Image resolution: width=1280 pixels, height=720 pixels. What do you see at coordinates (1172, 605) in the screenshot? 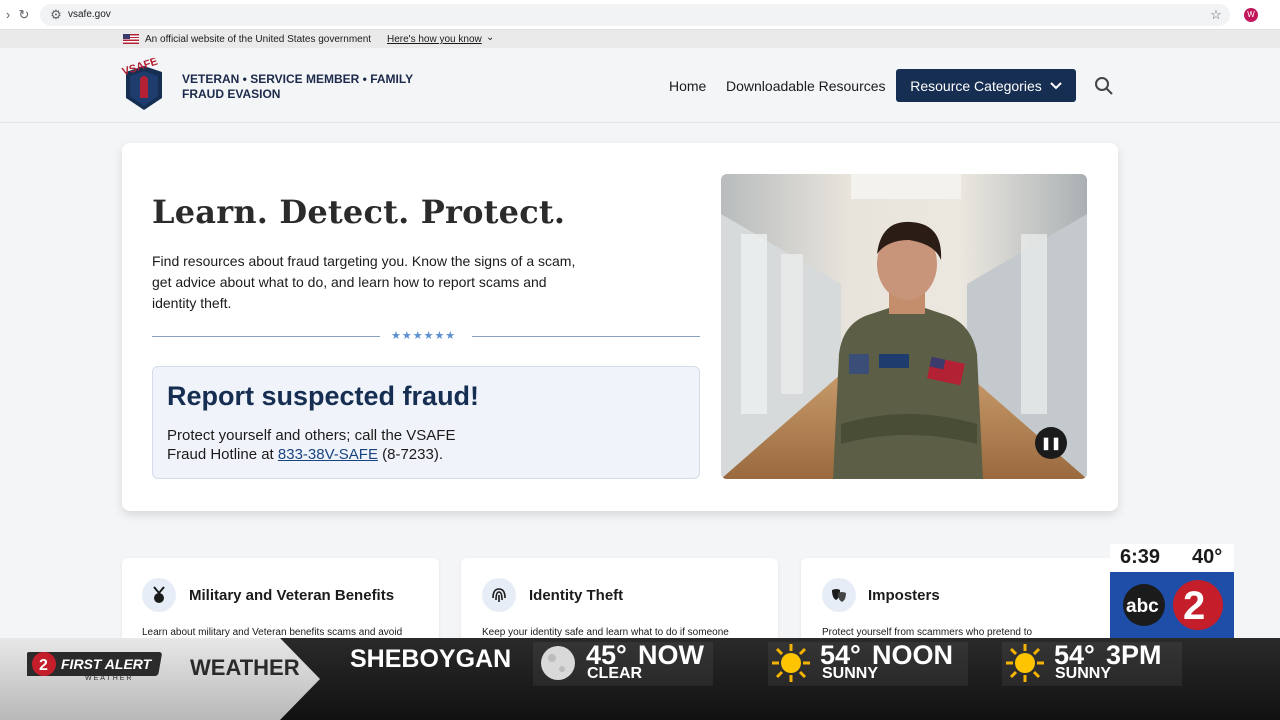
I see `abc2-logo: abc 2` at bounding box center [1172, 605].